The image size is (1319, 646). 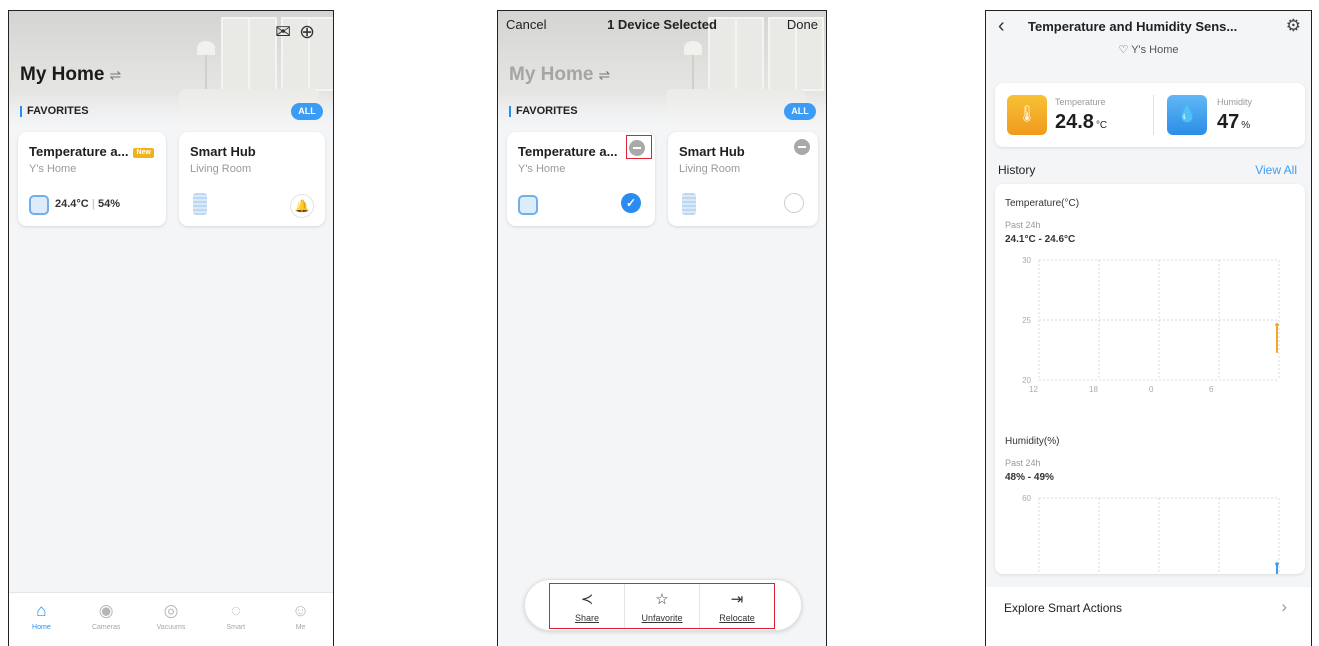 I want to click on new-badge: New, so click(x=143, y=152).